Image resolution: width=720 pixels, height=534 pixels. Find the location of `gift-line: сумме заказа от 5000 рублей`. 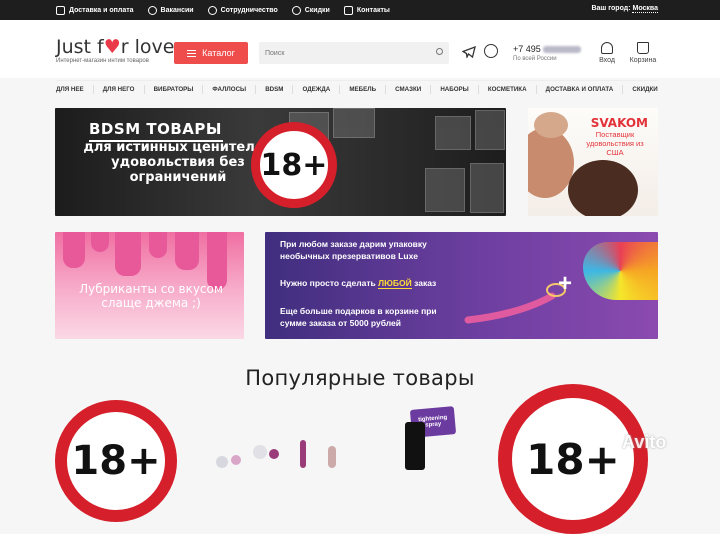

gift-line: сумме заказа от 5000 рублей is located at coordinates (340, 323).